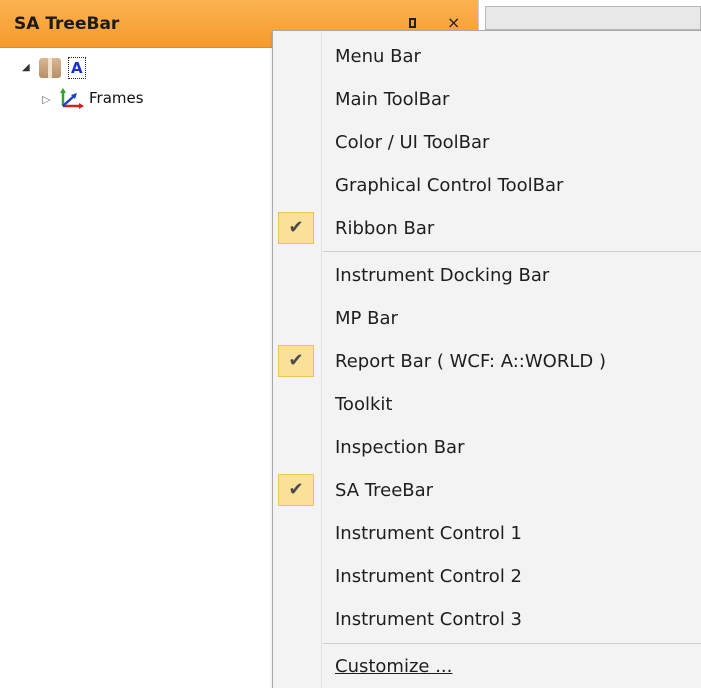 This screenshot has height=688, width=701. What do you see at coordinates (412, 23) in the screenshot?
I see `pin-icon` at bounding box center [412, 23].